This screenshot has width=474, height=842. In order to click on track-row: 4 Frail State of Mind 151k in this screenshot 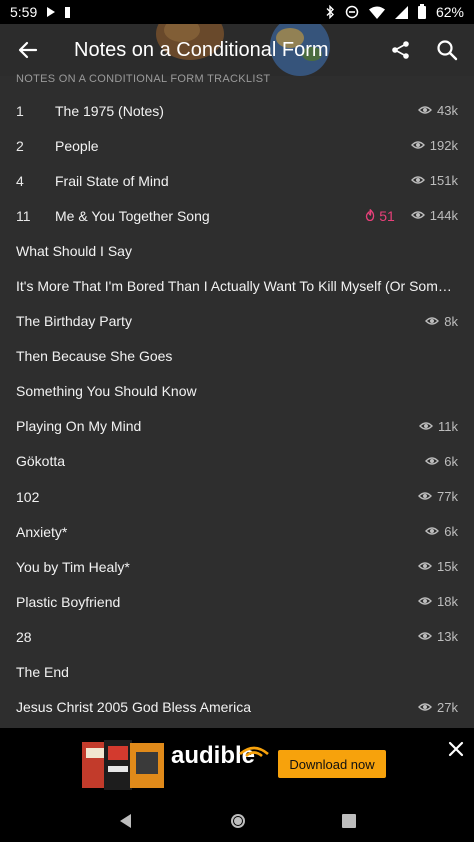, I will do `click(237, 180)`.